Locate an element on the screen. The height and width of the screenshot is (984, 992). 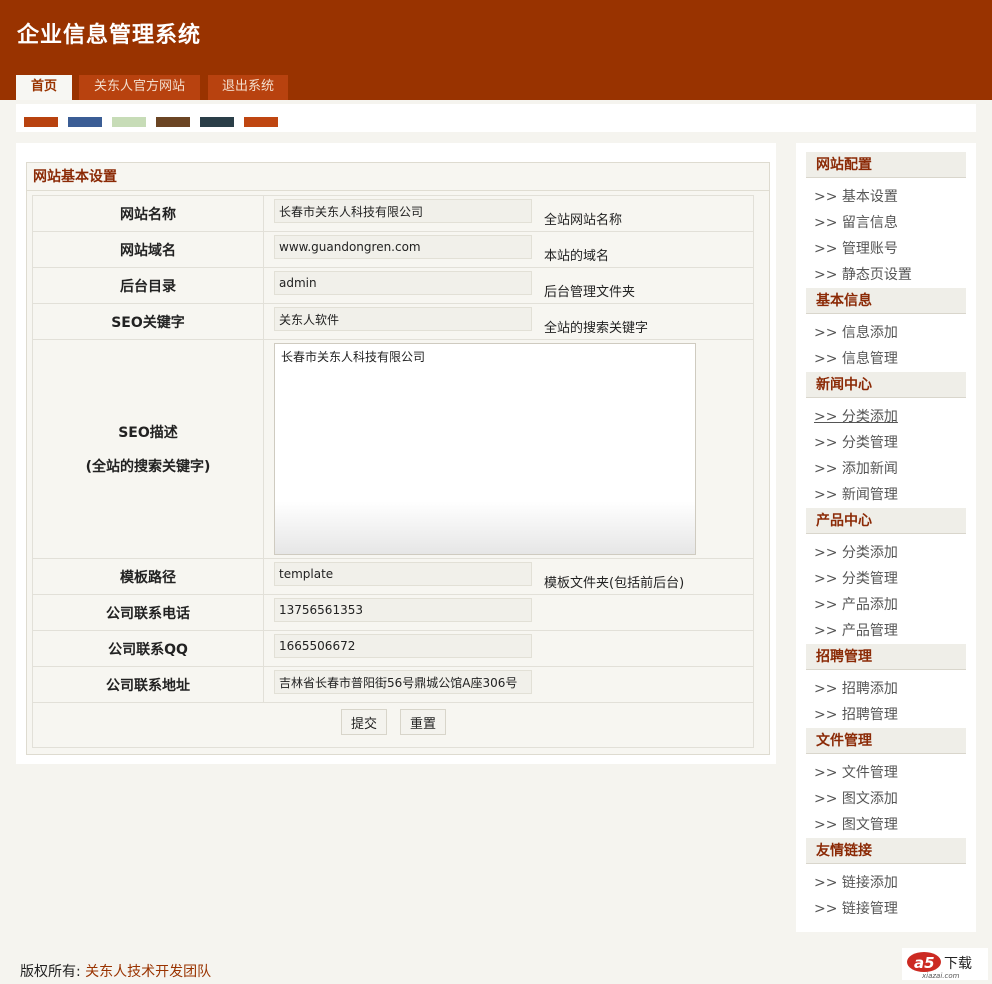
form-row: 公司联系QQ is located at coordinates (393, 648).